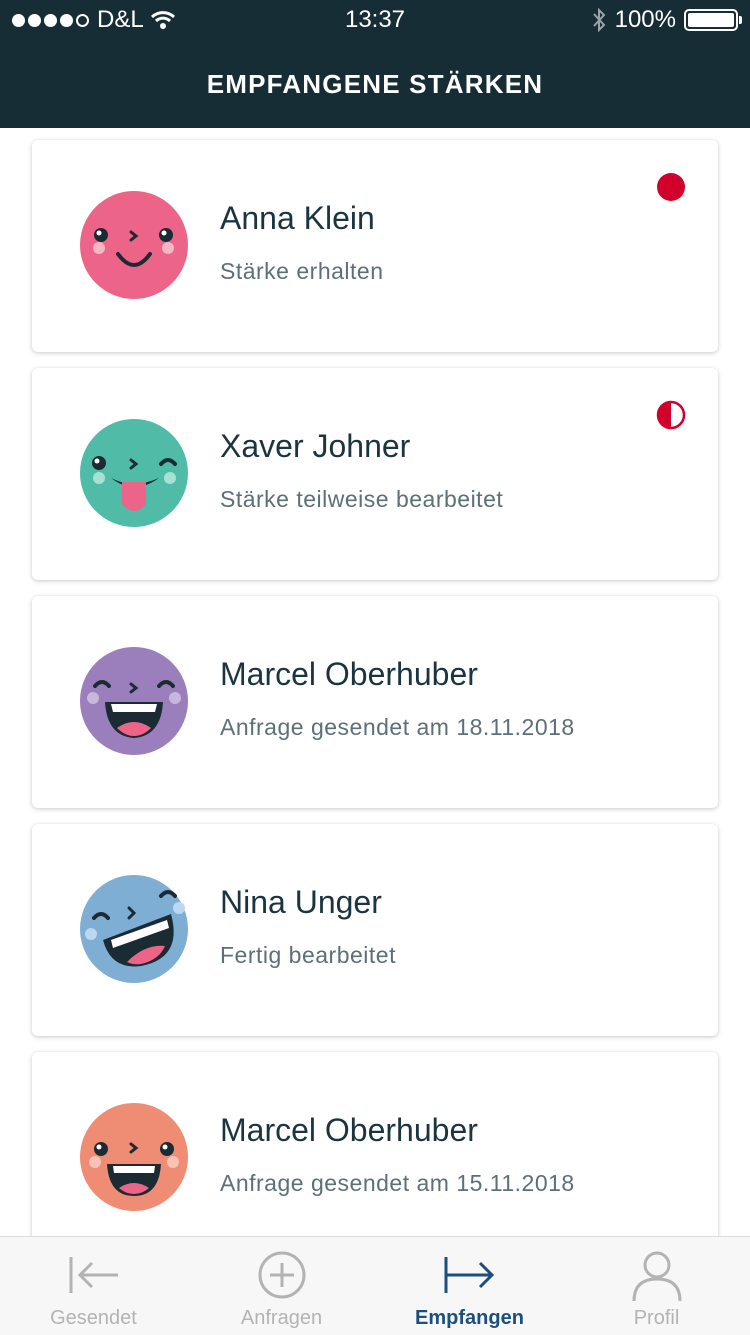 This screenshot has height=1335, width=750. Describe the element at coordinates (397, 727) in the screenshot. I see `status-text: Anfrage gesendet am 18.11.2018` at that location.